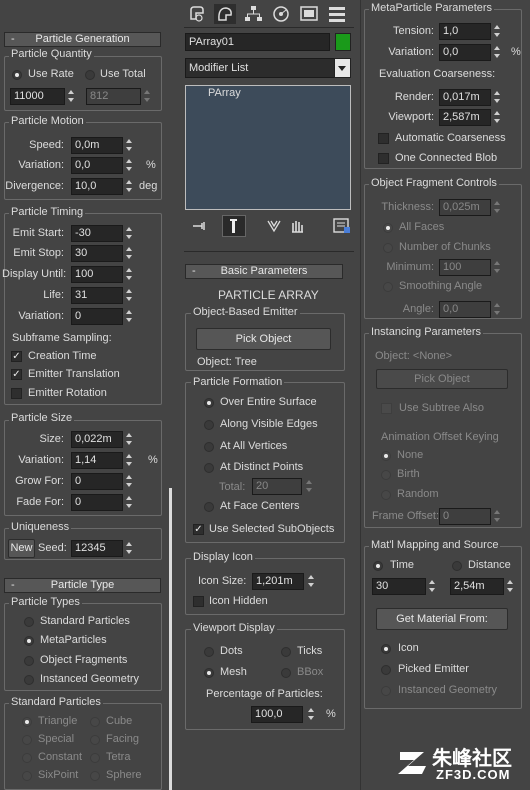 The image size is (530, 790). I want to click on rate-spinner, so click(71, 96).